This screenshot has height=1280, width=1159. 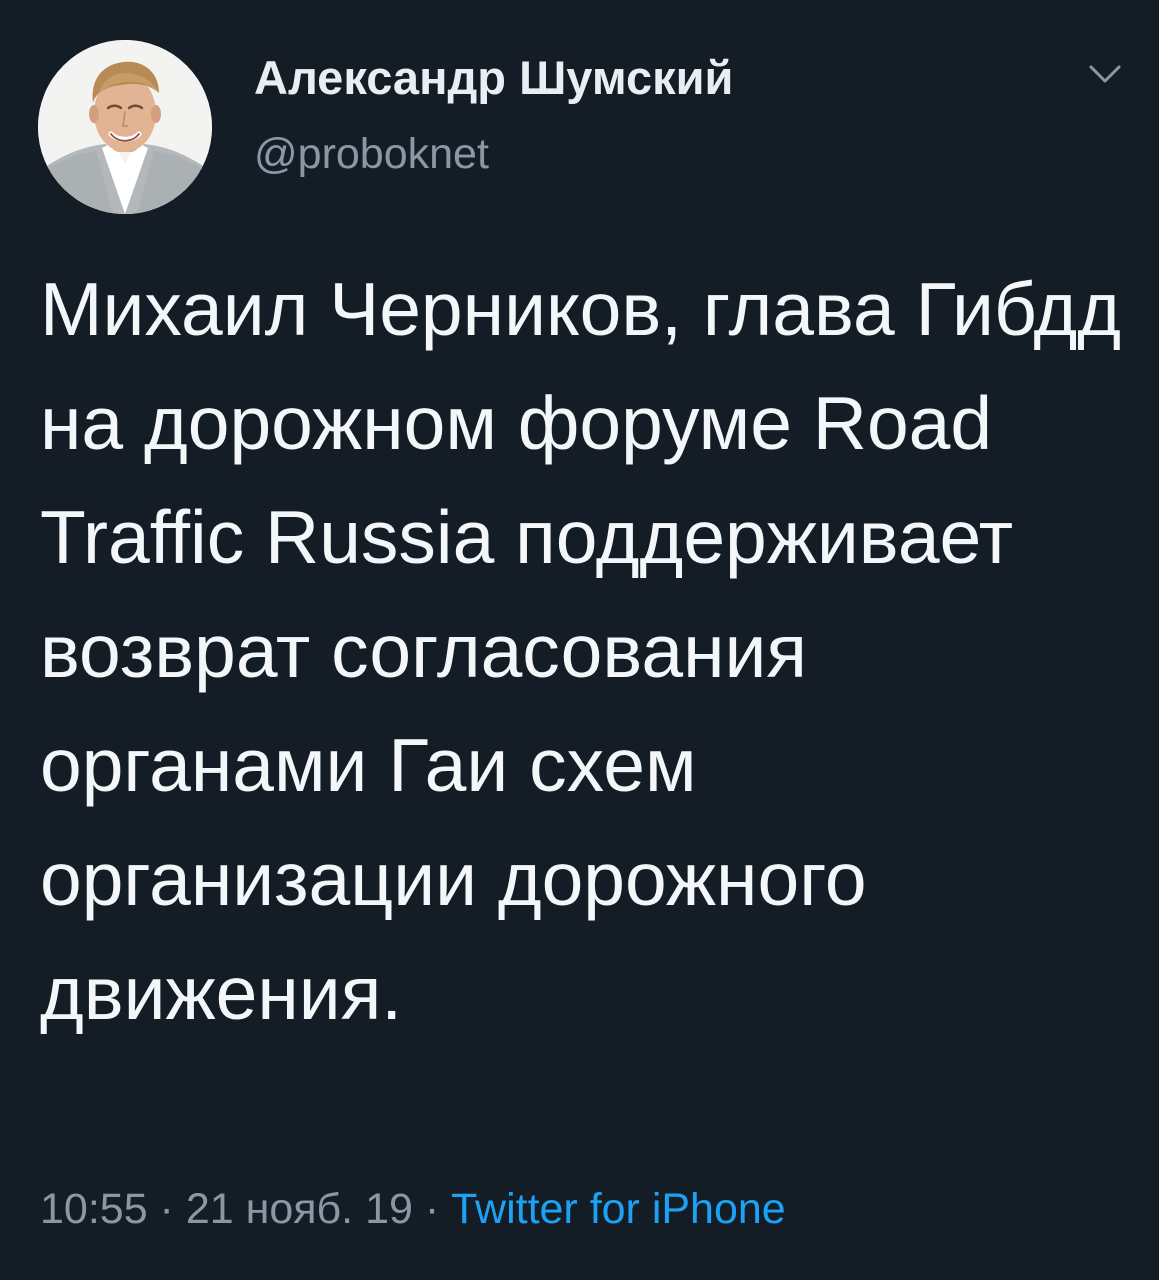 I want to click on tweet-source-link: Twitter for iPhone, so click(x=618, y=1209).